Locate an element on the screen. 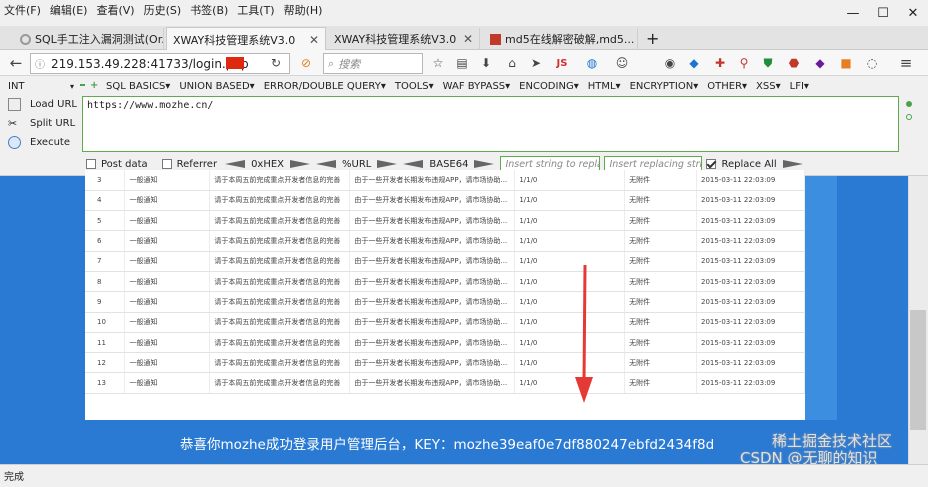 The height and width of the screenshot is (487, 928). execute-icon is located at coordinates (14, 142).